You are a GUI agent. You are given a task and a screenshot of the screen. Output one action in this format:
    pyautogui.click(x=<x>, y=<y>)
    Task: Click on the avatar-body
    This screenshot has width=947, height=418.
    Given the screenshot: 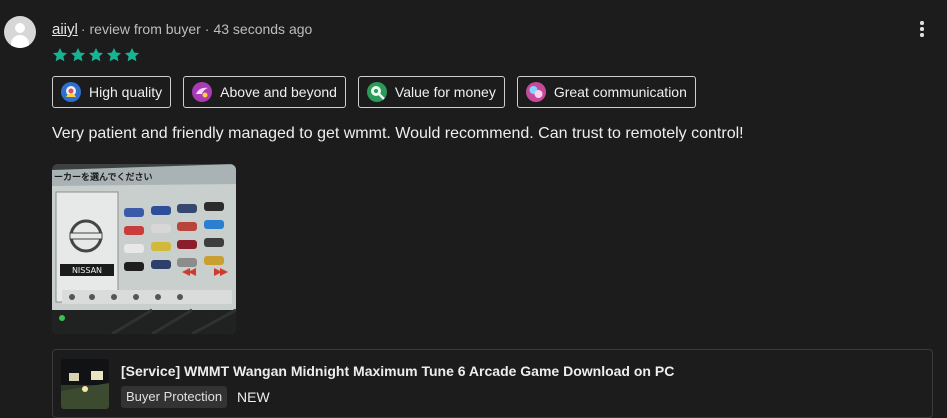 What is the action you would take?
    pyautogui.click(x=20, y=41)
    